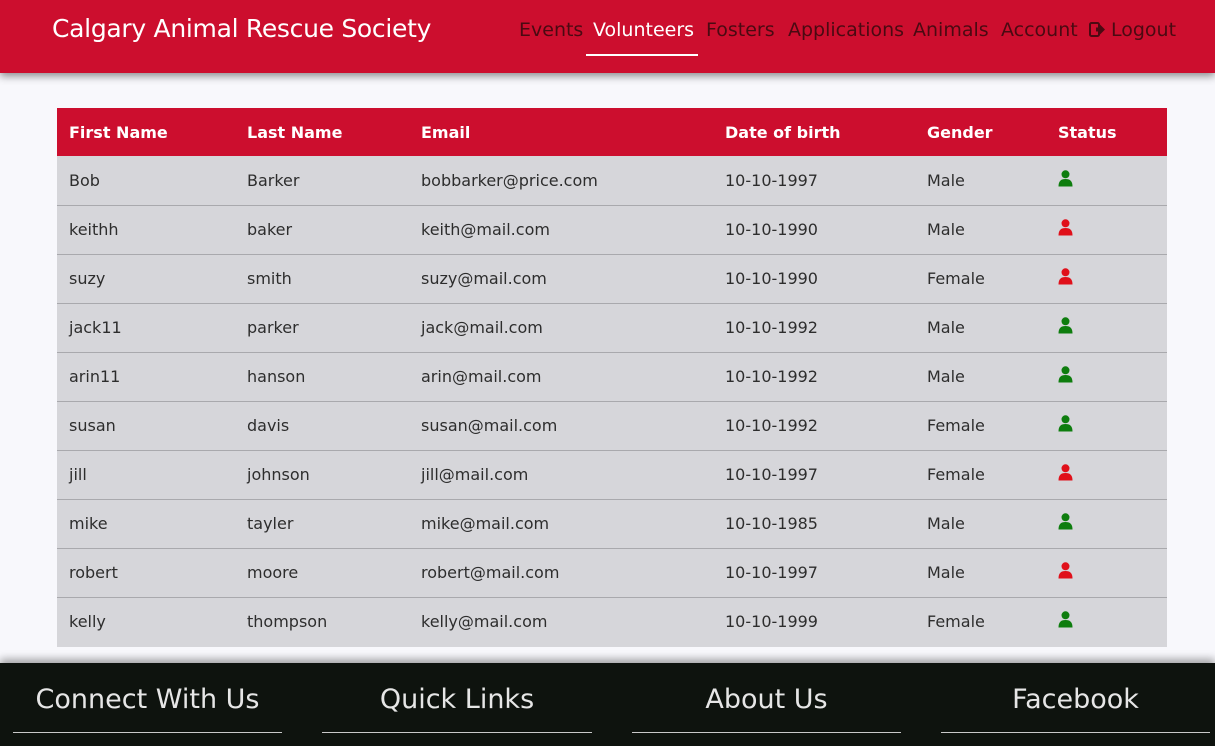  Describe the element at coordinates (1144, 30) in the screenshot. I see `logout-label: Logout` at that location.